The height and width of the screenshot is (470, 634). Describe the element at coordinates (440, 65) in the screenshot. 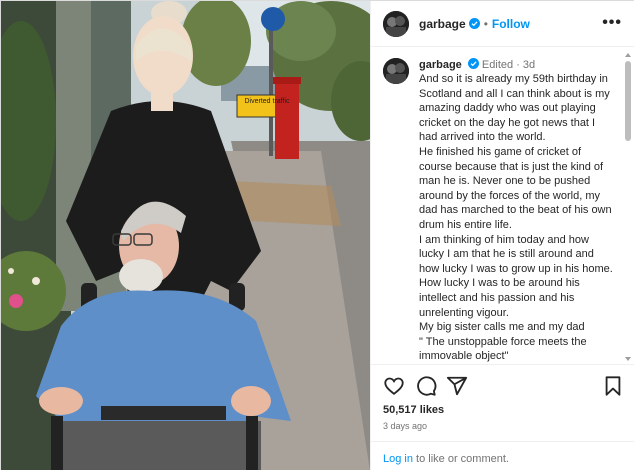

I see `caption-username: garbage` at that location.